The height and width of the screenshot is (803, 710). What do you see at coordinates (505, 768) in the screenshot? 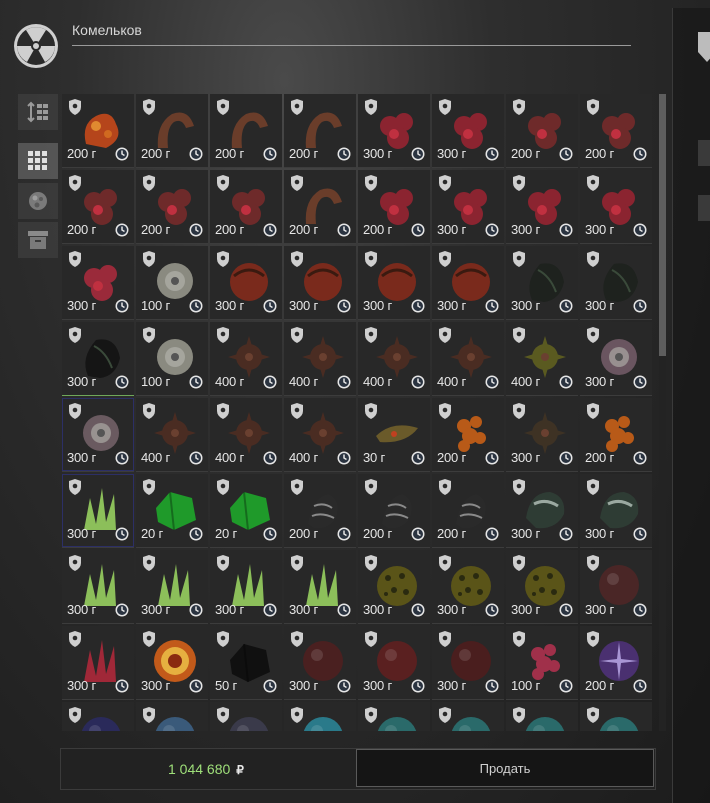
I see `sell-button: Продать` at bounding box center [505, 768].